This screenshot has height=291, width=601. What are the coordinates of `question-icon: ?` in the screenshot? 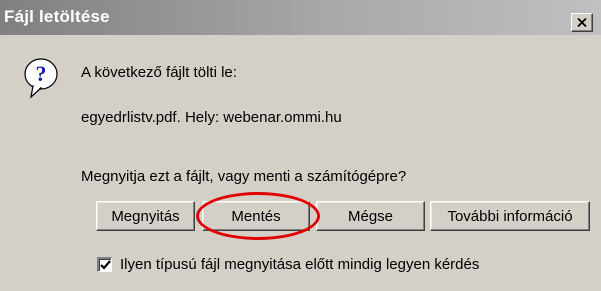 It's located at (41, 78).